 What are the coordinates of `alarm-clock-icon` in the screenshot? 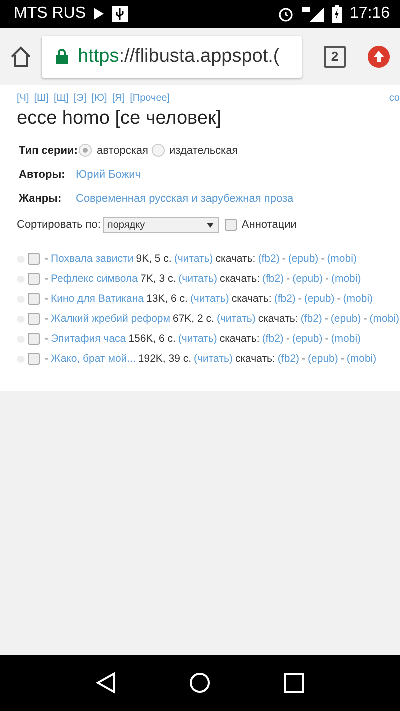 It's located at (286, 14).